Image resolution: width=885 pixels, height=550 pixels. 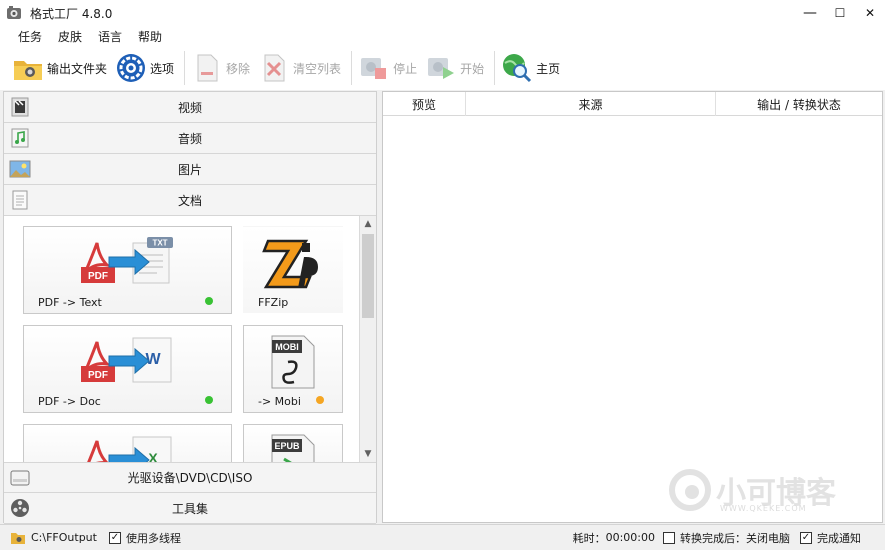 I want to click on svg-text: X, so click(x=153, y=456).